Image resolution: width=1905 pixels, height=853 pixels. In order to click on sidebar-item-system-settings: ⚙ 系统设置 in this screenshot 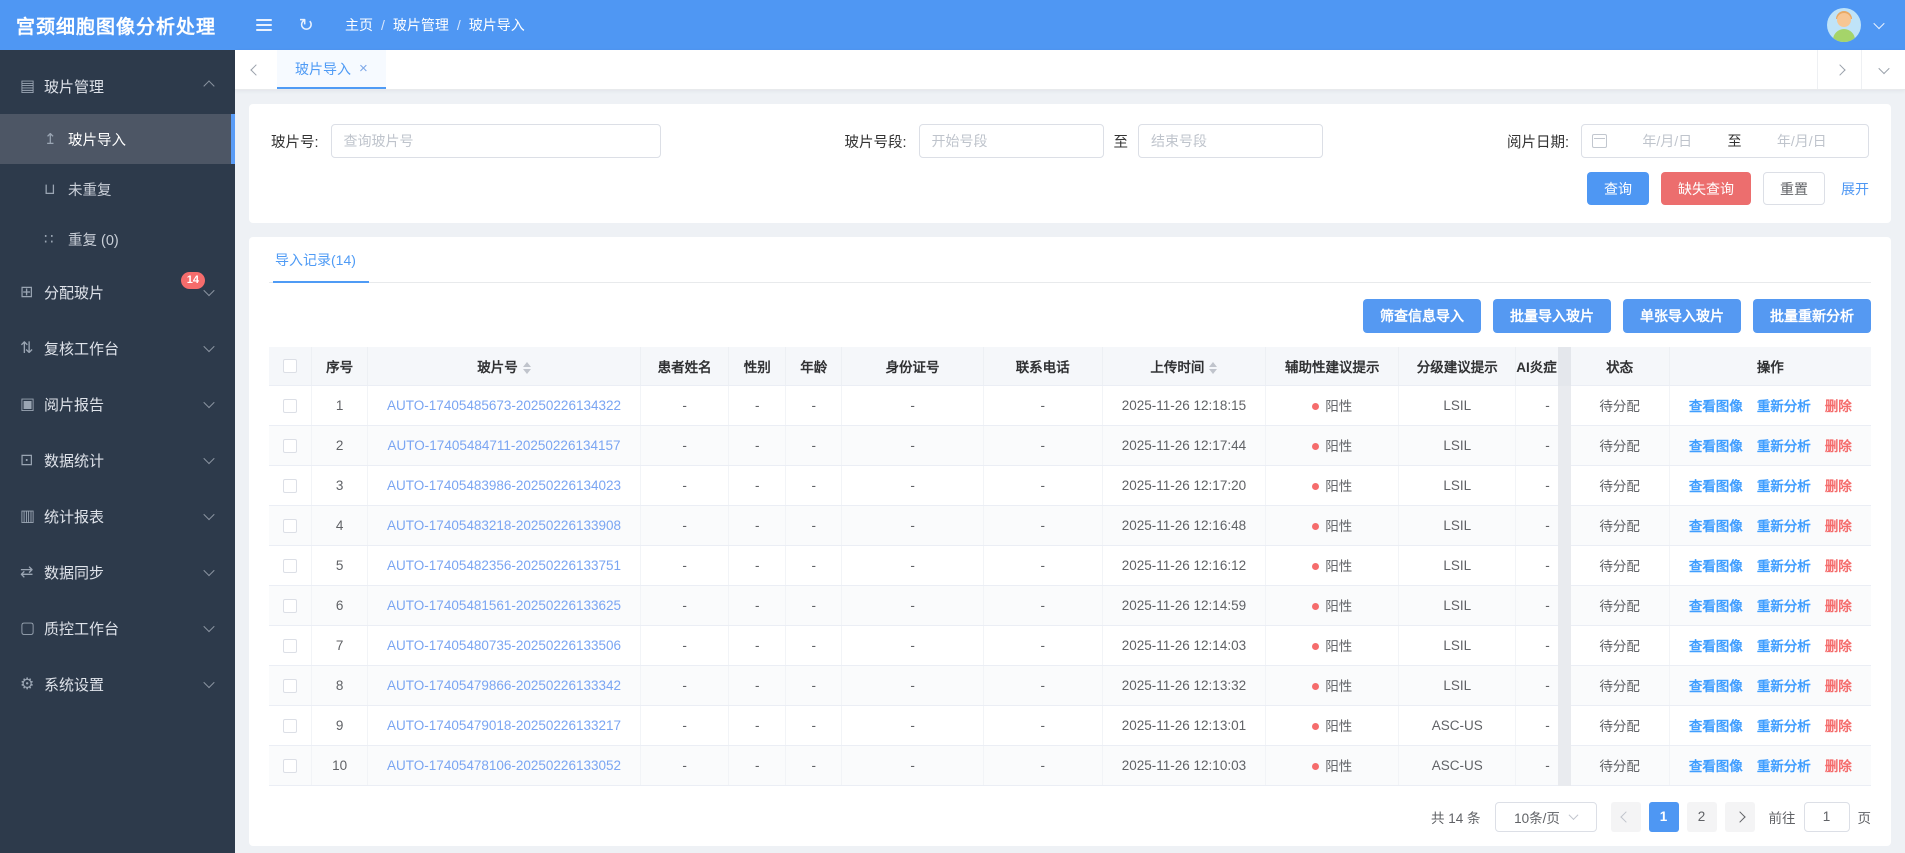, I will do `click(117, 684)`.